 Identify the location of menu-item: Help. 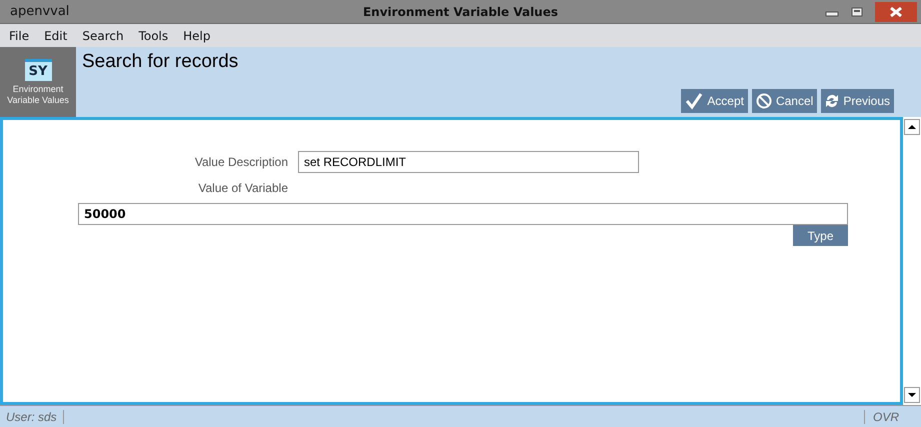
(195, 35).